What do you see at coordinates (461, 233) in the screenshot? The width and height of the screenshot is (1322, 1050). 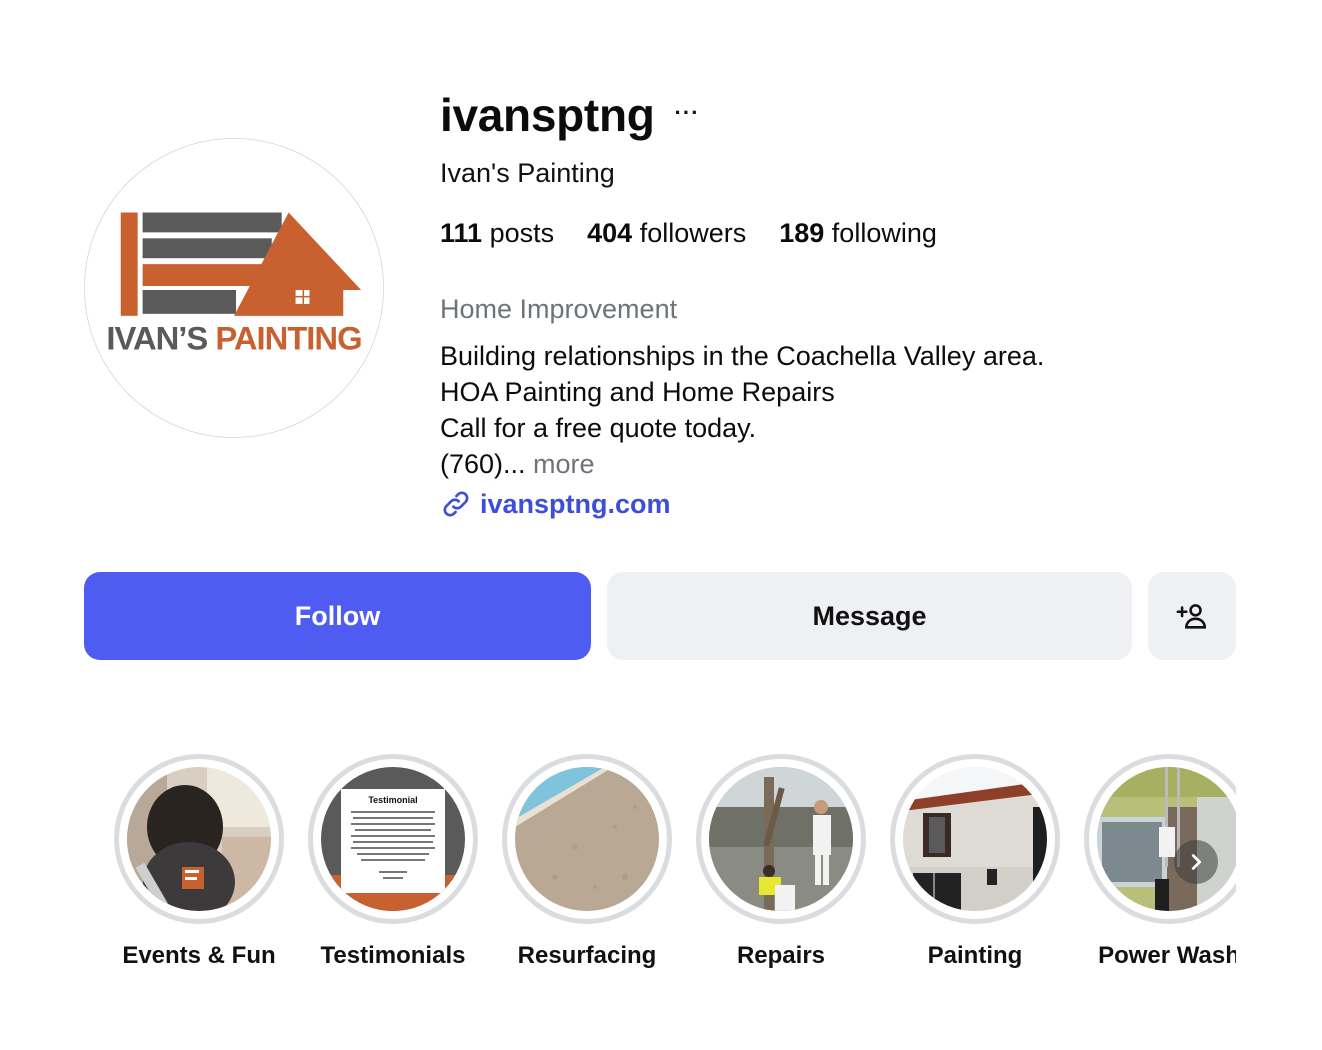 I see `posts-number: 111` at bounding box center [461, 233].